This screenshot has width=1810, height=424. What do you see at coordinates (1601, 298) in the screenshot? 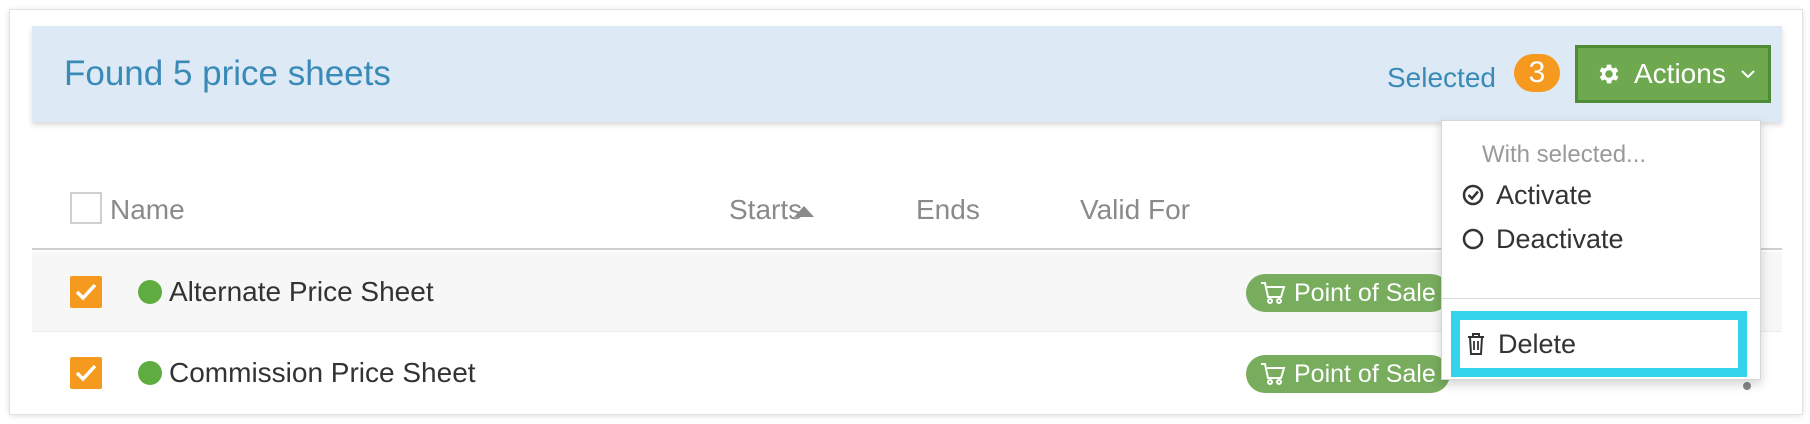
I see `menu-divider` at bounding box center [1601, 298].